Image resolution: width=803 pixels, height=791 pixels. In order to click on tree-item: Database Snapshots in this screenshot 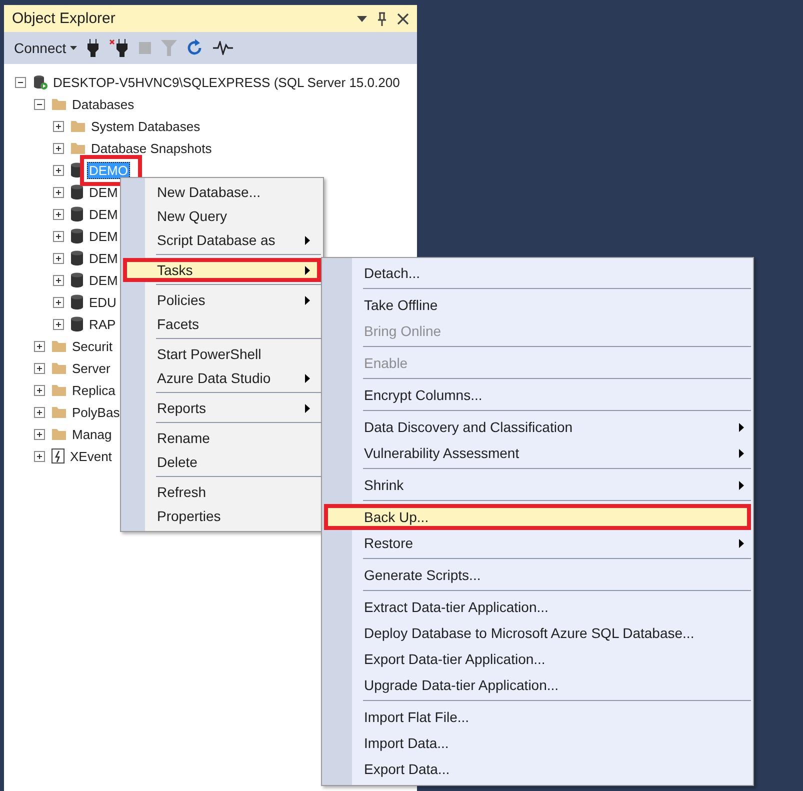, I will do `click(151, 148)`.